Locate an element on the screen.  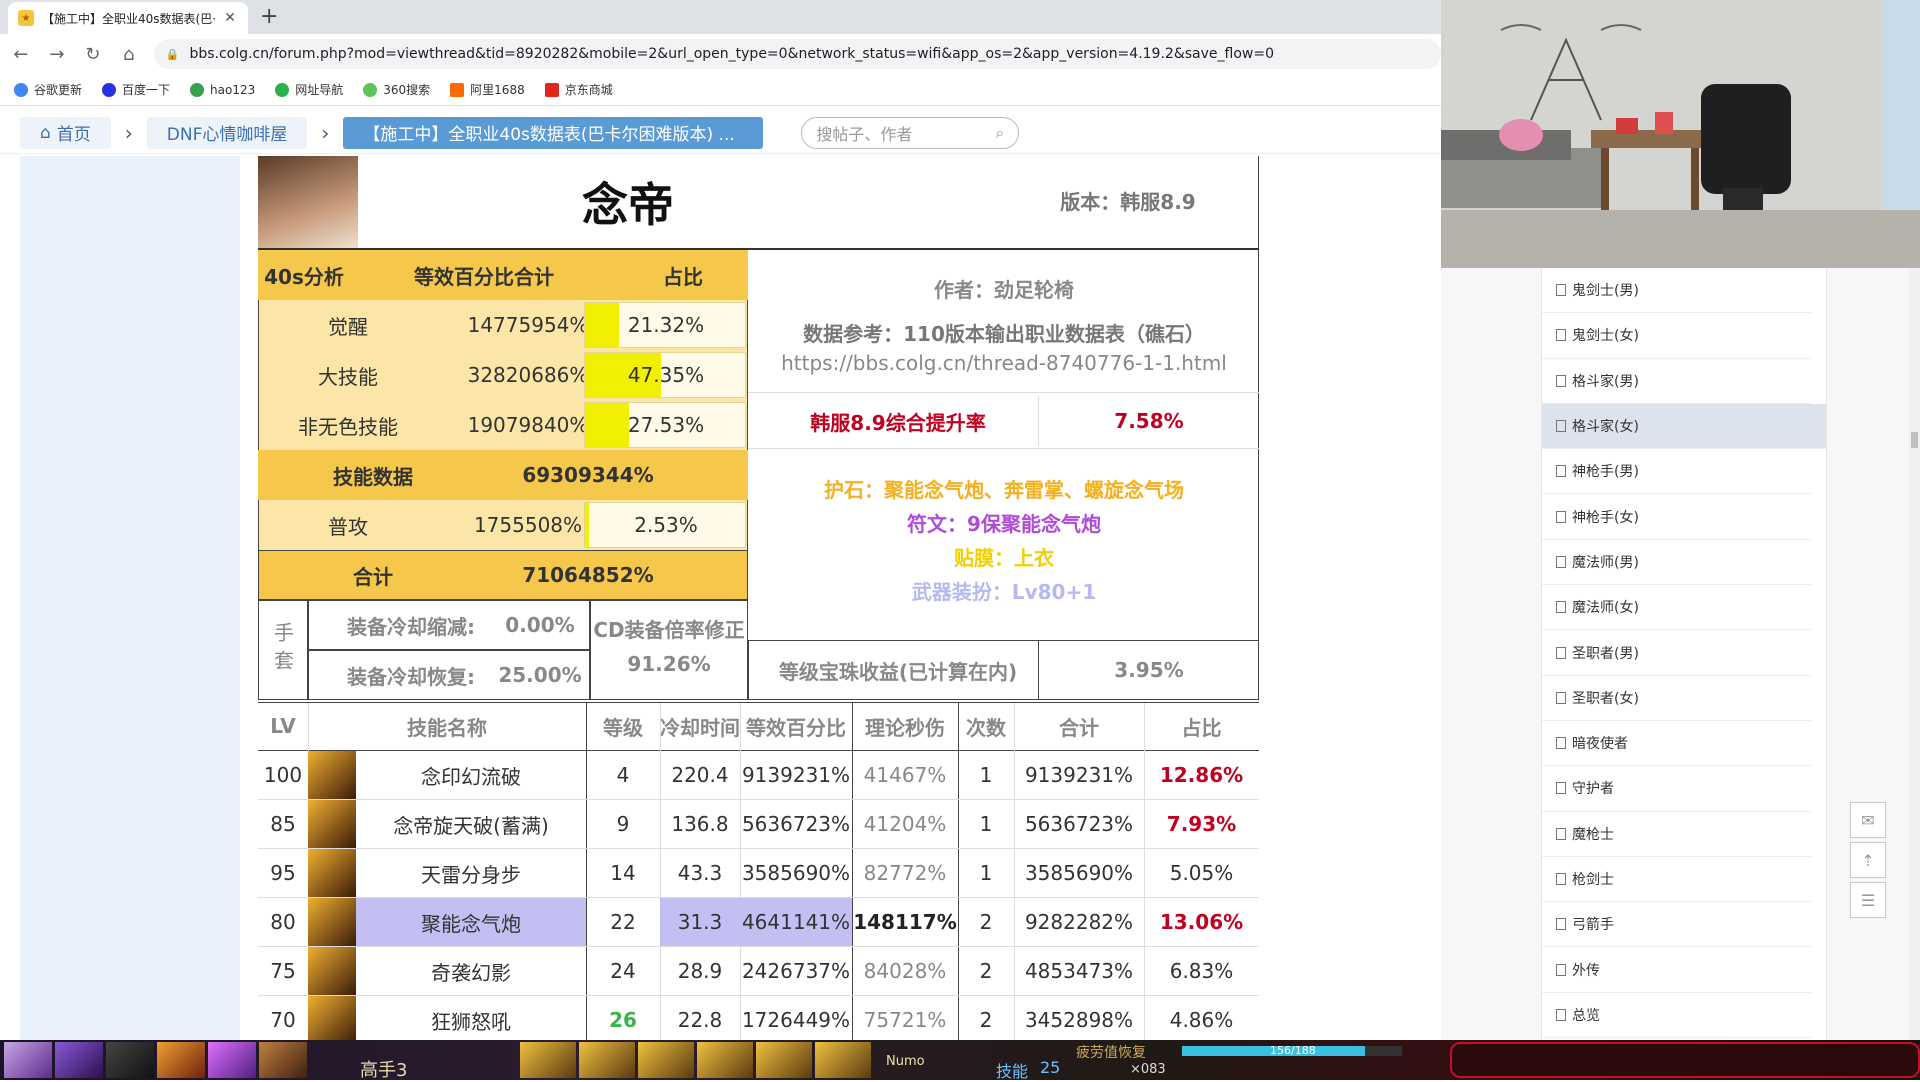
analysis-row-pct: 27.53% is located at coordinates (666, 425).